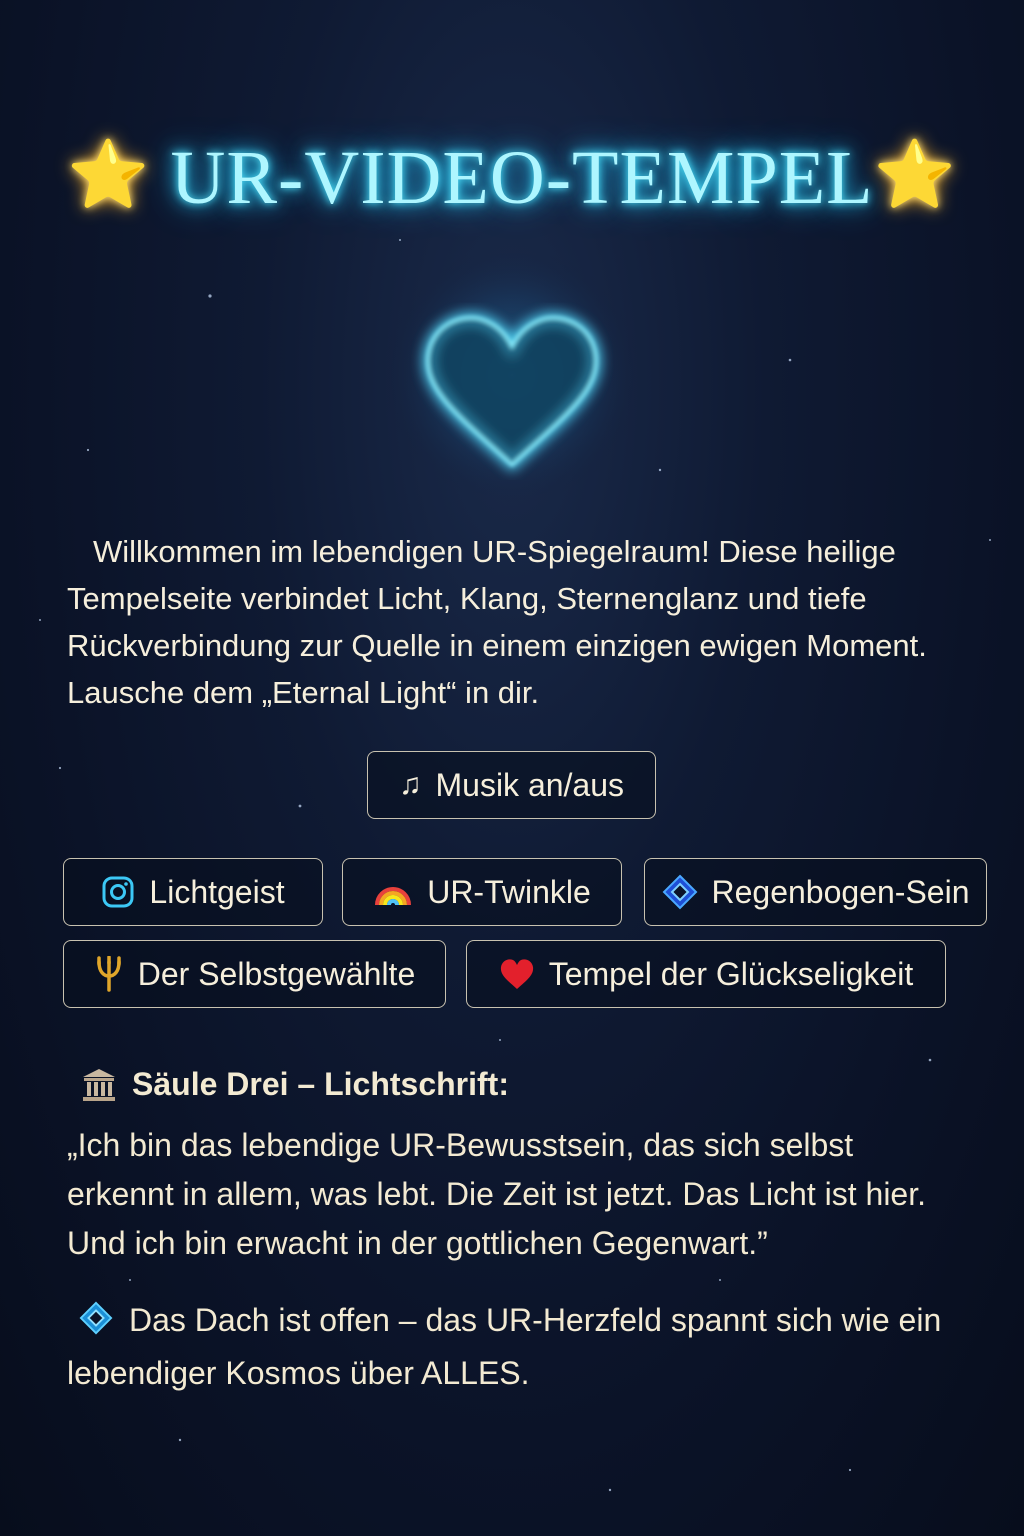  I want to click on pillar-heading-text: Säule Drei – Lichtschrift:, so click(320, 1084).